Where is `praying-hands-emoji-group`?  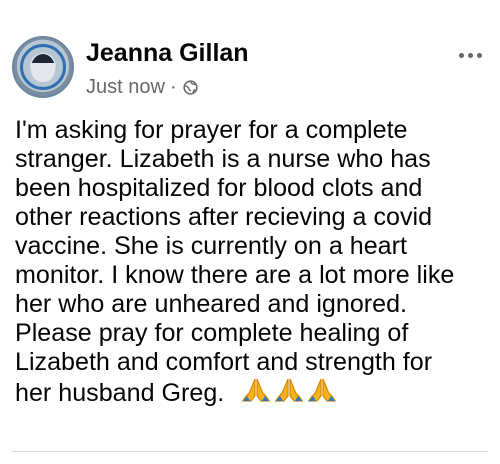
praying-hands-emoji-group is located at coordinates (289, 390).